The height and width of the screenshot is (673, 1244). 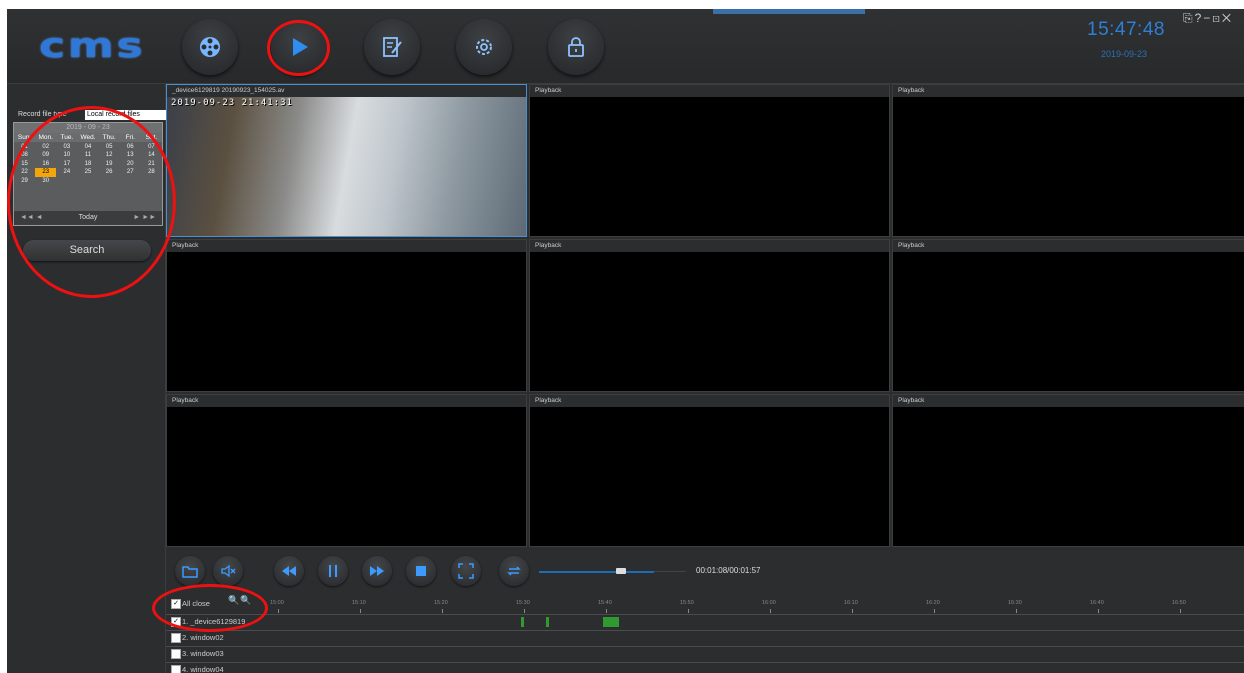 I want to click on progress-handle, so click(x=621, y=571).